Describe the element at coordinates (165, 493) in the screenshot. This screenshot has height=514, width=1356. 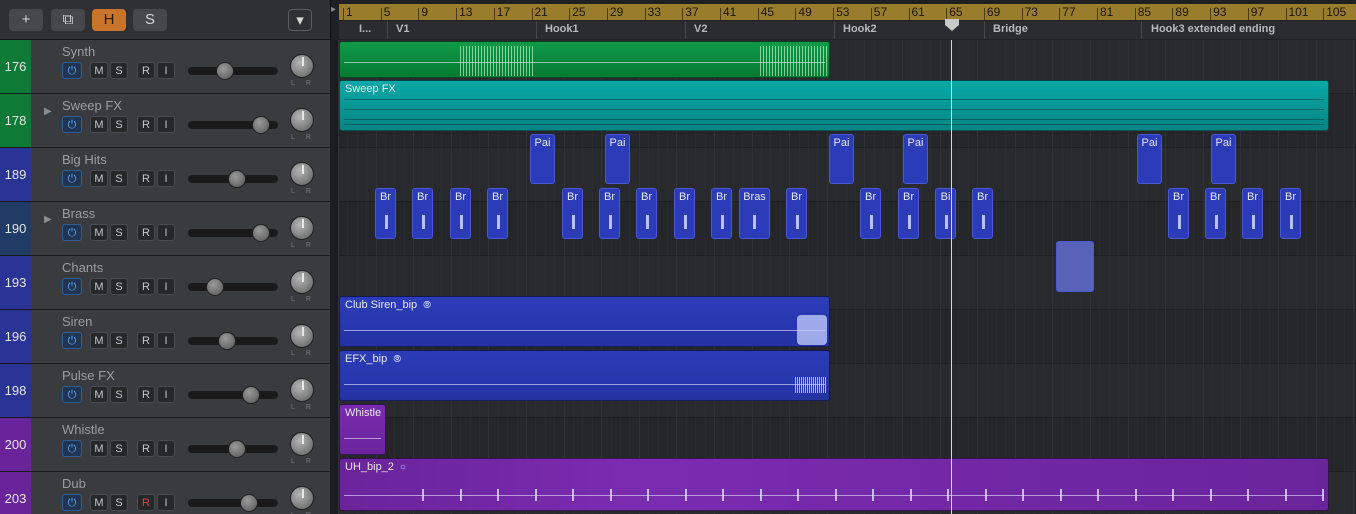
I see `track-header-dub: 203Dub⏻MSRILR` at that location.